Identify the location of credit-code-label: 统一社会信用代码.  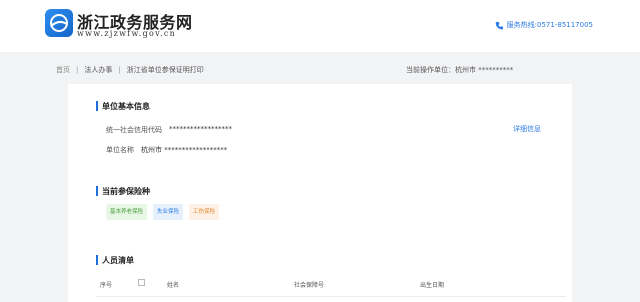
(134, 130).